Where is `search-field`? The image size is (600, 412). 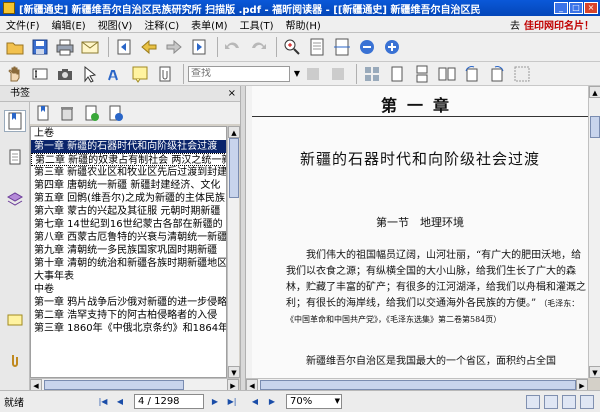
search-field is located at coordinates (239, 73).